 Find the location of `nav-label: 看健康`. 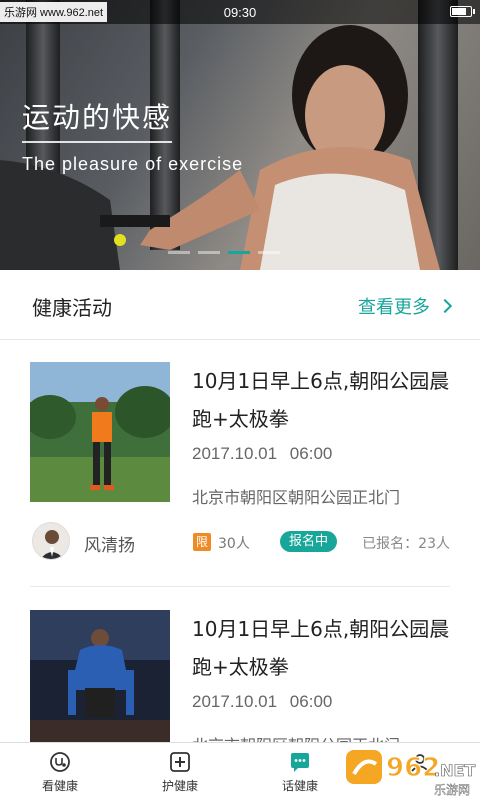

nav-label: 看健康 is located at coordinates (59, 786).